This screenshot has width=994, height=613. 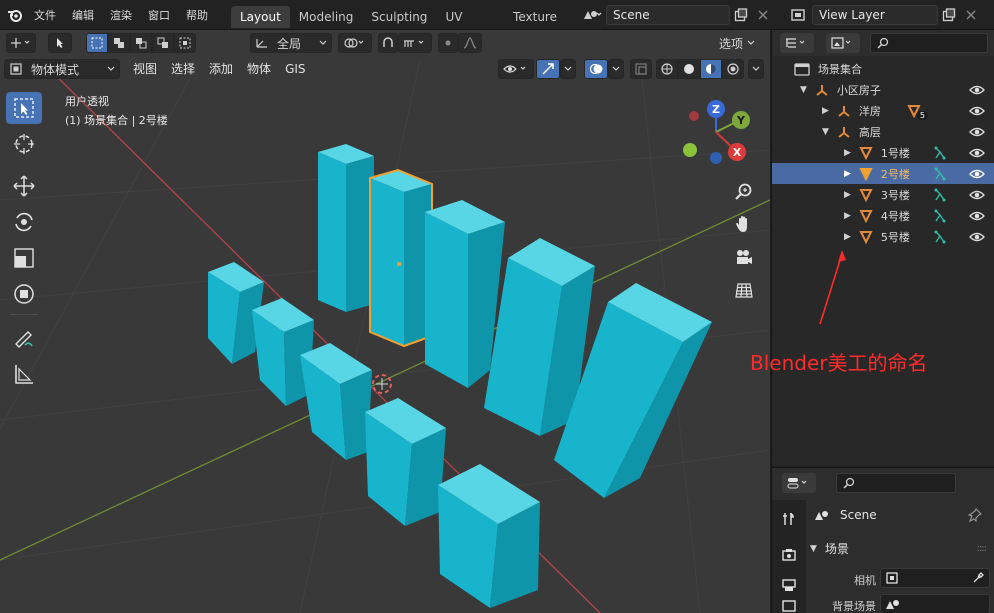 I want to click on select-box-subtract-icon, so click(x=141, y=43).